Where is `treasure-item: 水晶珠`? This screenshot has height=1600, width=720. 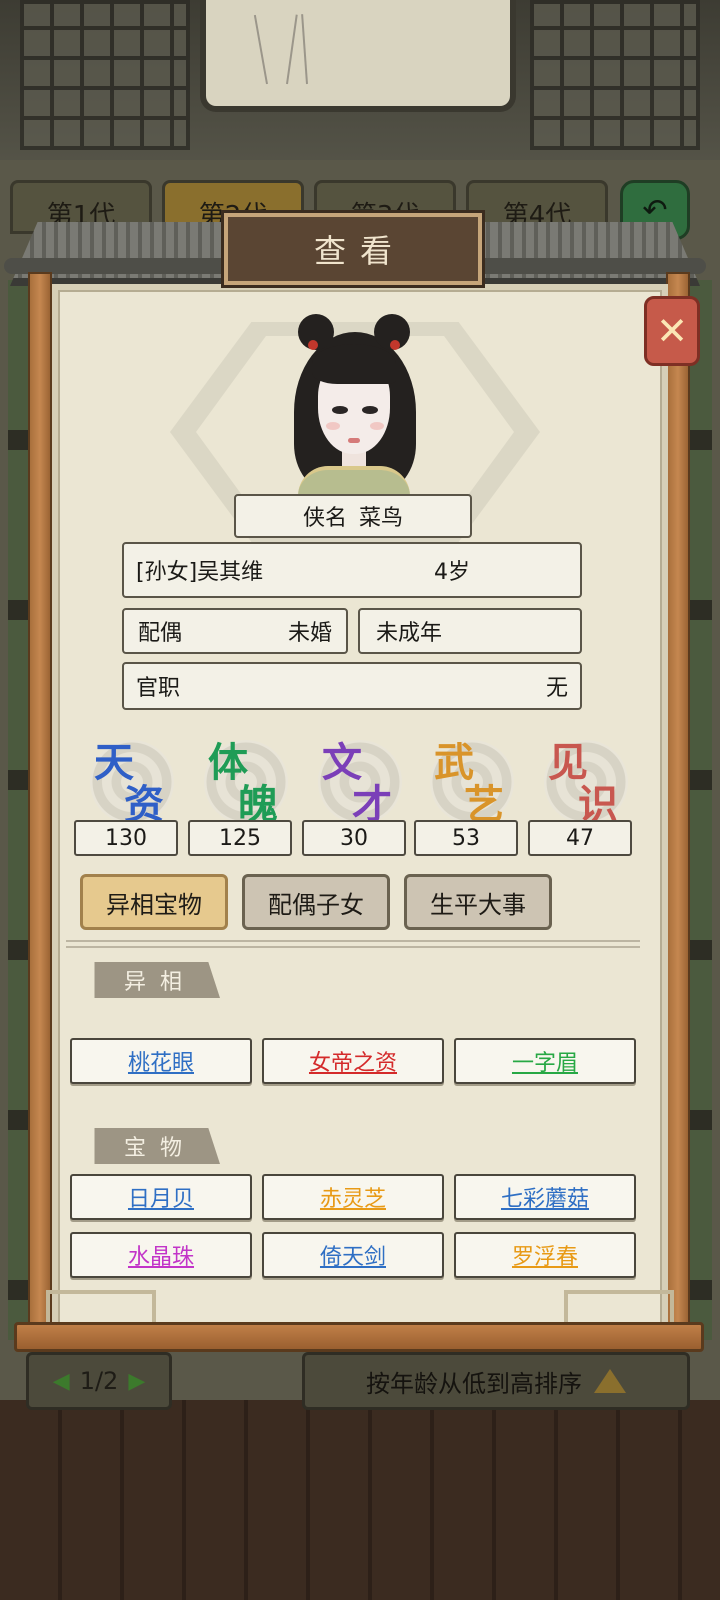
treasure-item: 水晶珠 is located at coordinates (161, 1255).